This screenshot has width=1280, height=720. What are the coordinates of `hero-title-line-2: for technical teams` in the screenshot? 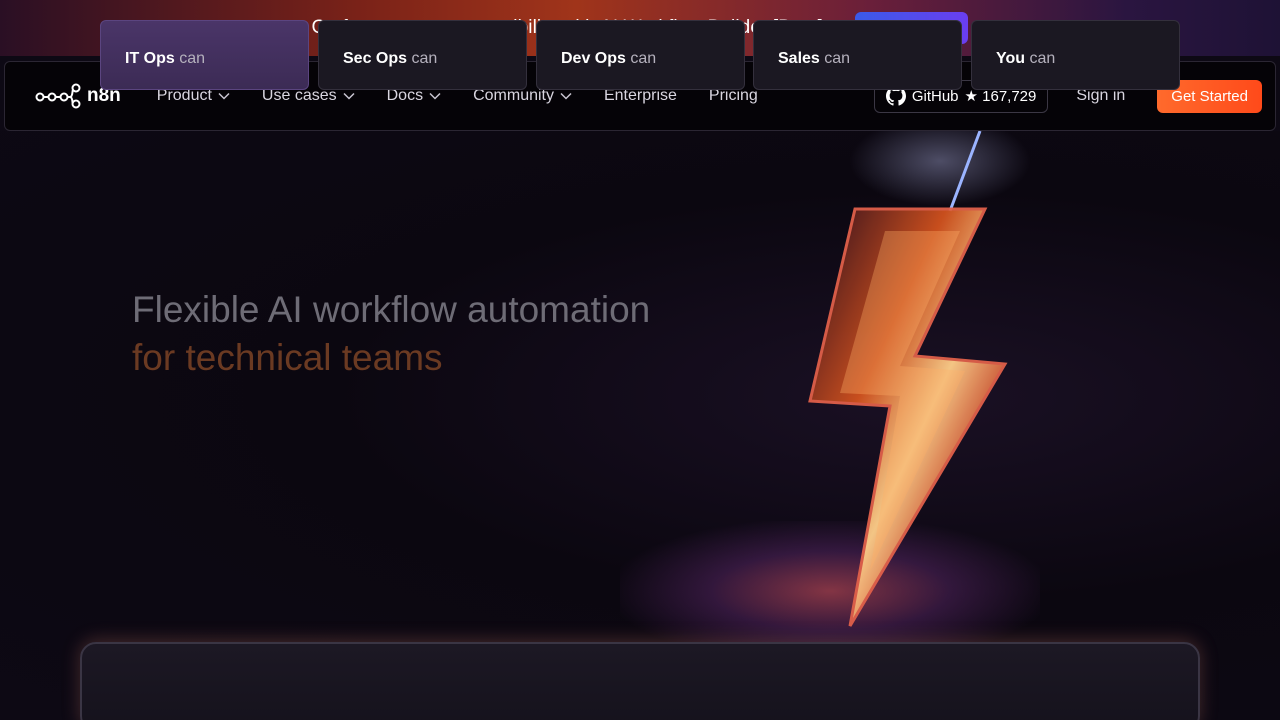 It's located at (287, 357).